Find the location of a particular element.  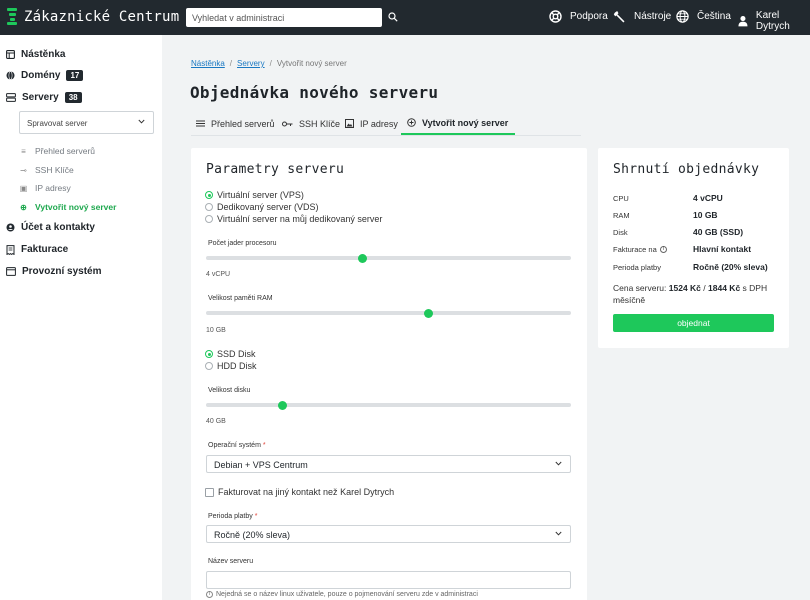

manage-server-select: Spravovat server is located at coordinates (86, 122).